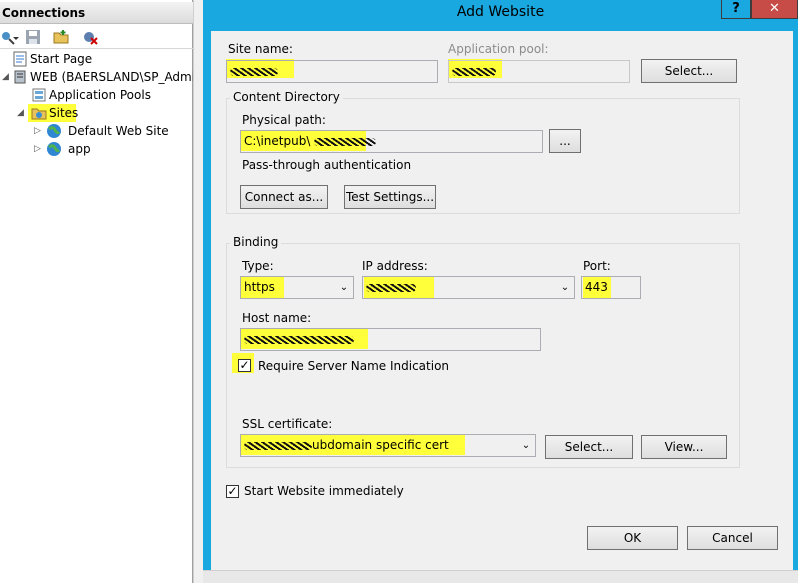 This screenshot has height=583, width=798. I want to click on tree-item-server: ◢ WEB (BAERSLAND\SP_Admin), so click(103, 77).